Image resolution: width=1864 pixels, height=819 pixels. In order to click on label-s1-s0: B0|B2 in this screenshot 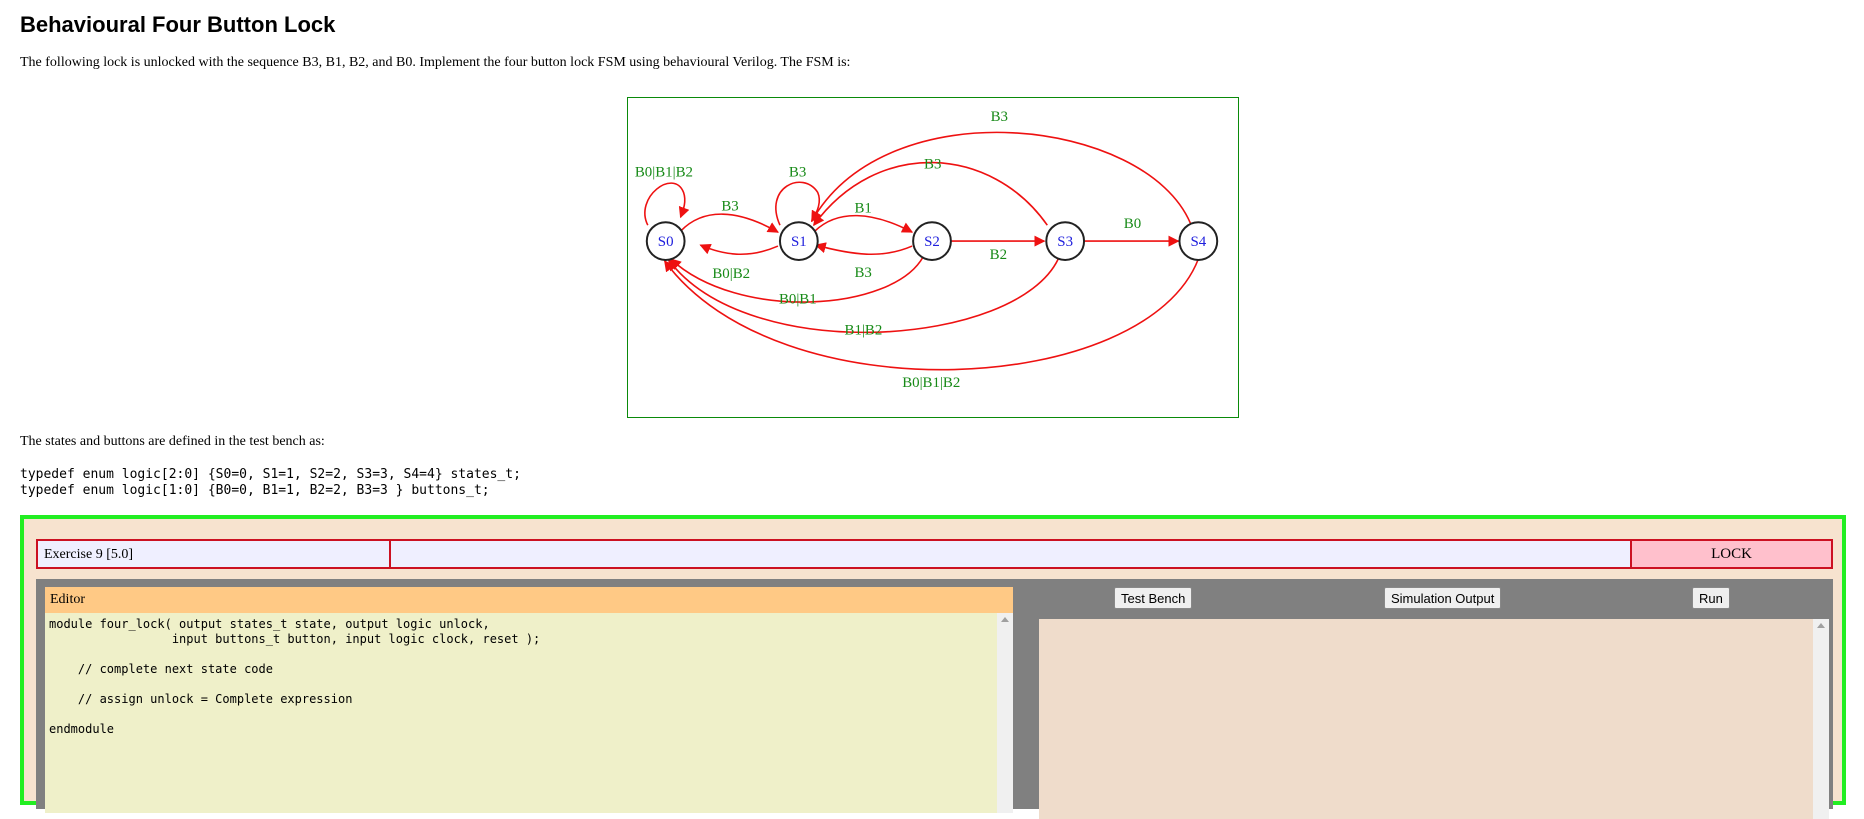, I will do `click(731, 274)`.